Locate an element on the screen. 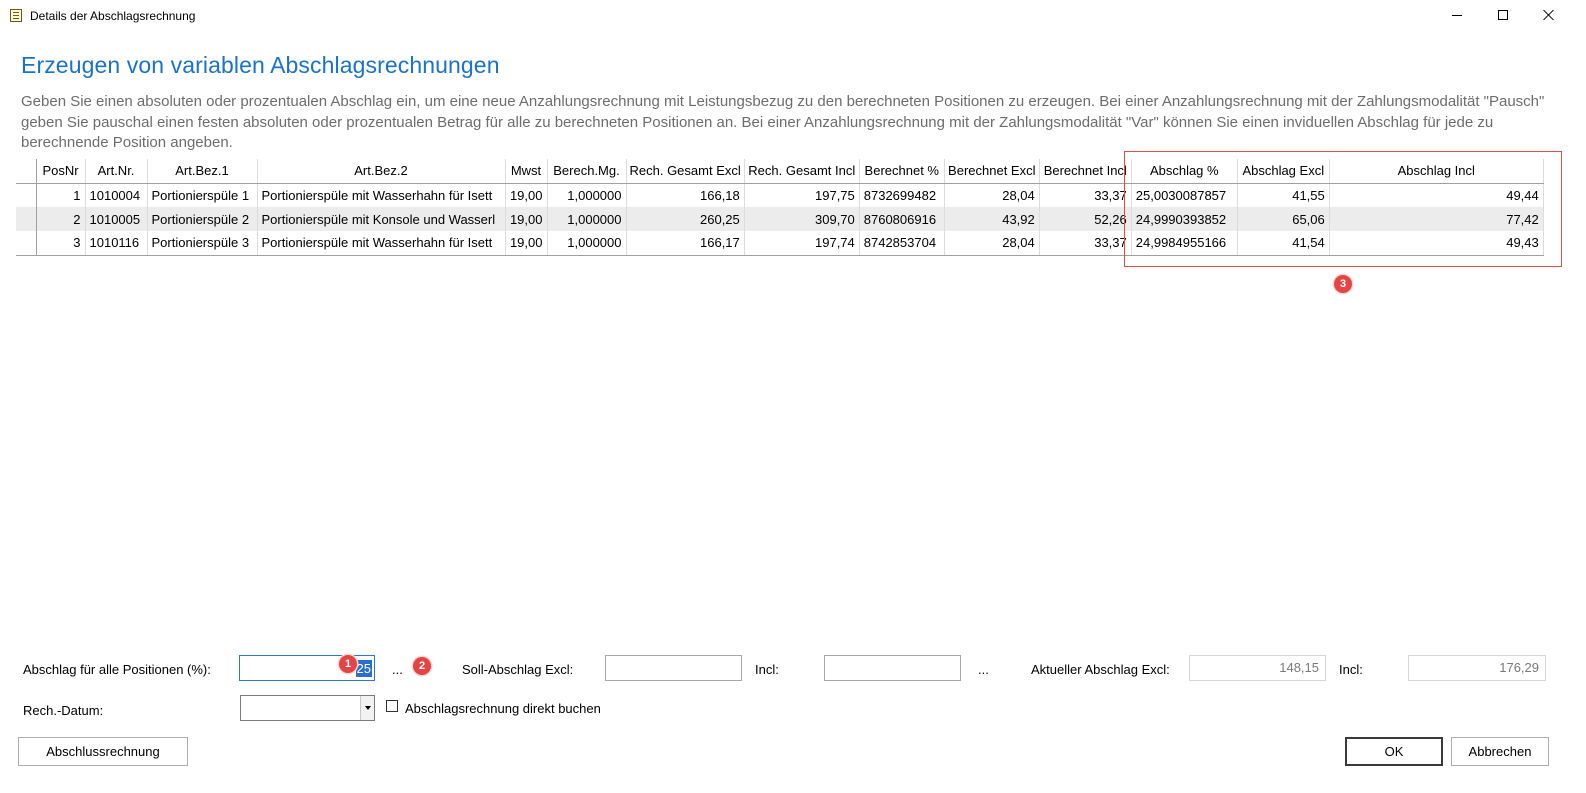 This screenshot has height=793, width=1586. column-header: Berech.Mg. is located at coordinates (587, 171).